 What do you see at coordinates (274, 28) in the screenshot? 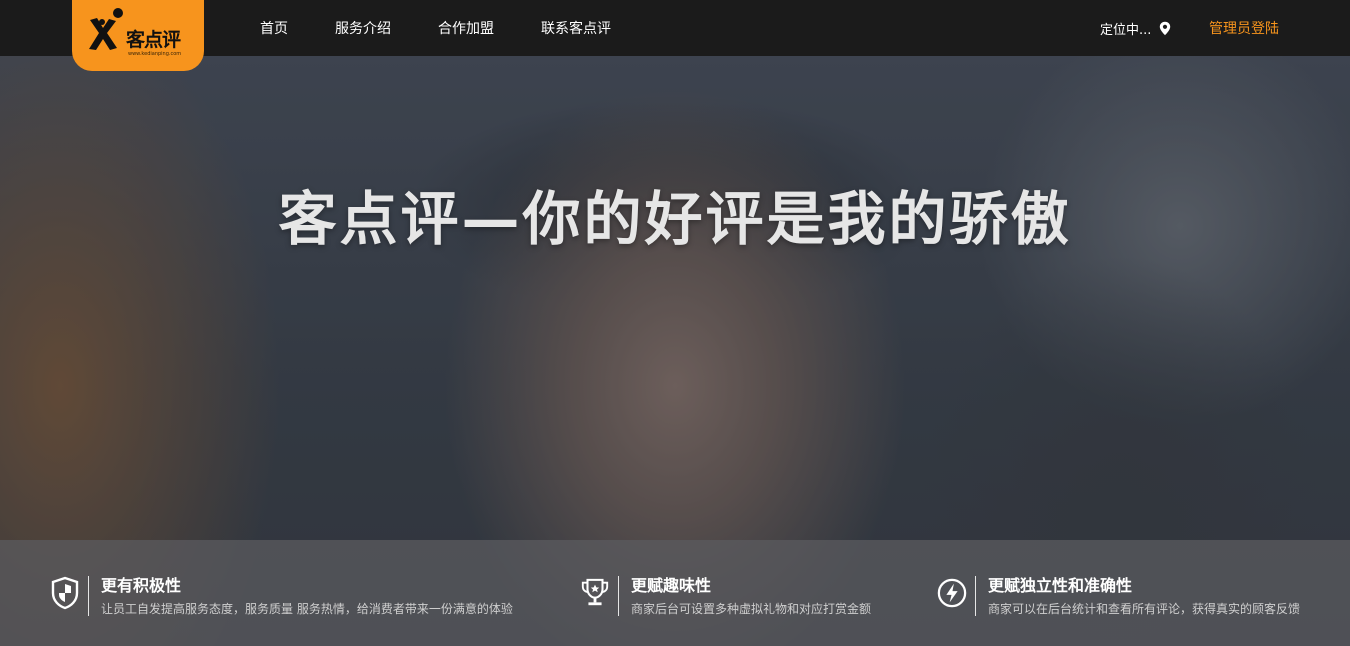
I see `nav-item-home: 首页` at bounding box center [274, 28].